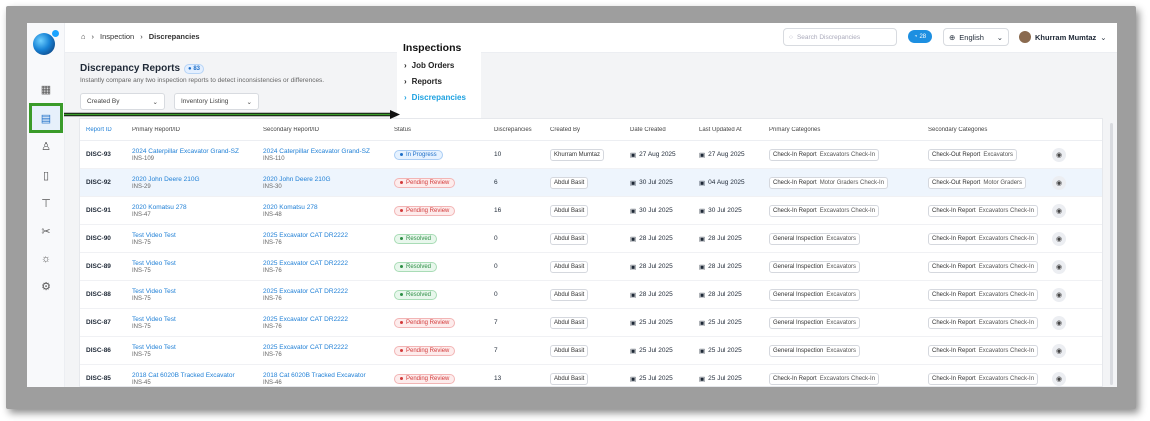  What do you see at coordinates (442, 97) in the screenshot?
I see `submenu-item-discrepancies: › Discrepancies` at bounding box center [442, 97].